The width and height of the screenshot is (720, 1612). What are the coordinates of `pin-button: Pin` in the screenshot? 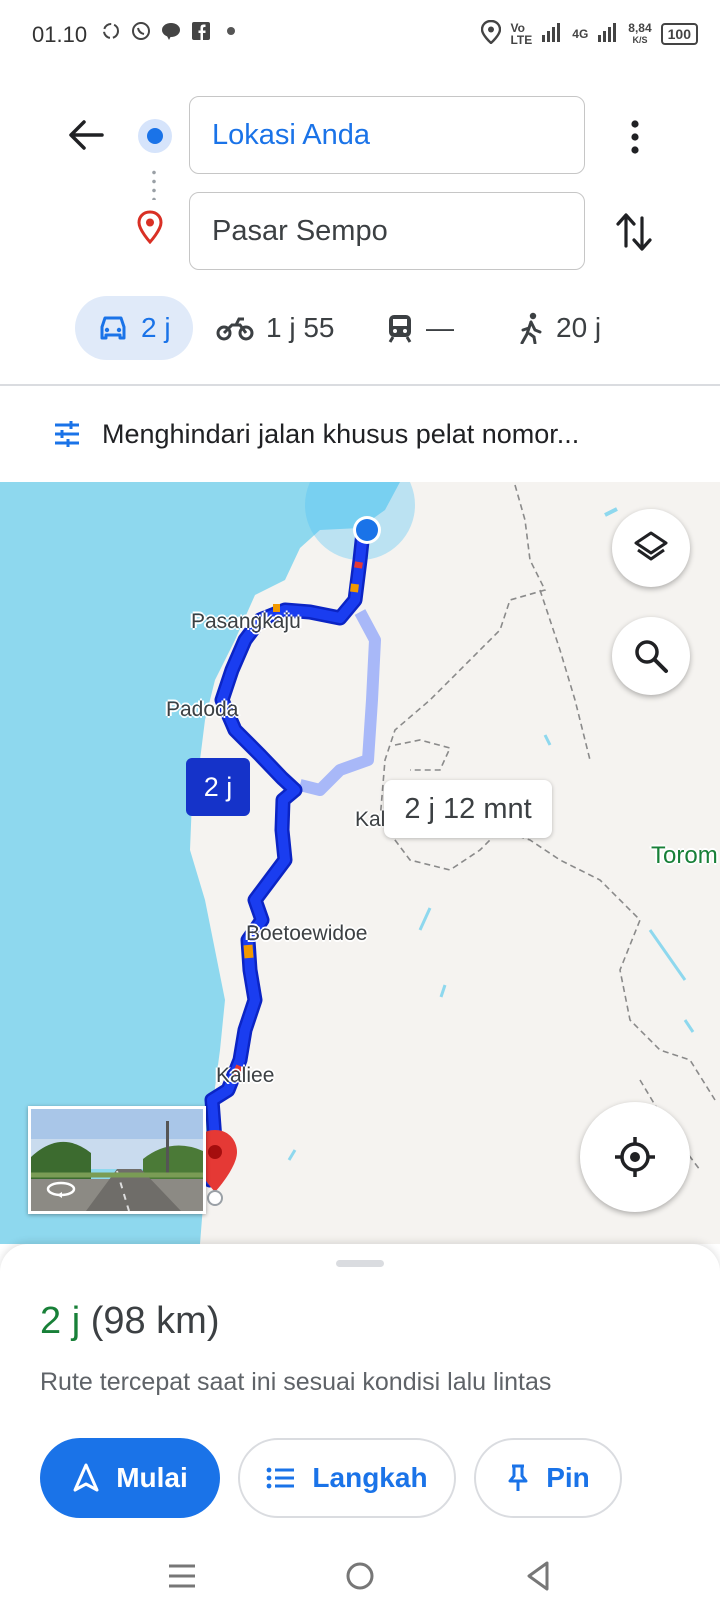 It's located at (548, 1478).